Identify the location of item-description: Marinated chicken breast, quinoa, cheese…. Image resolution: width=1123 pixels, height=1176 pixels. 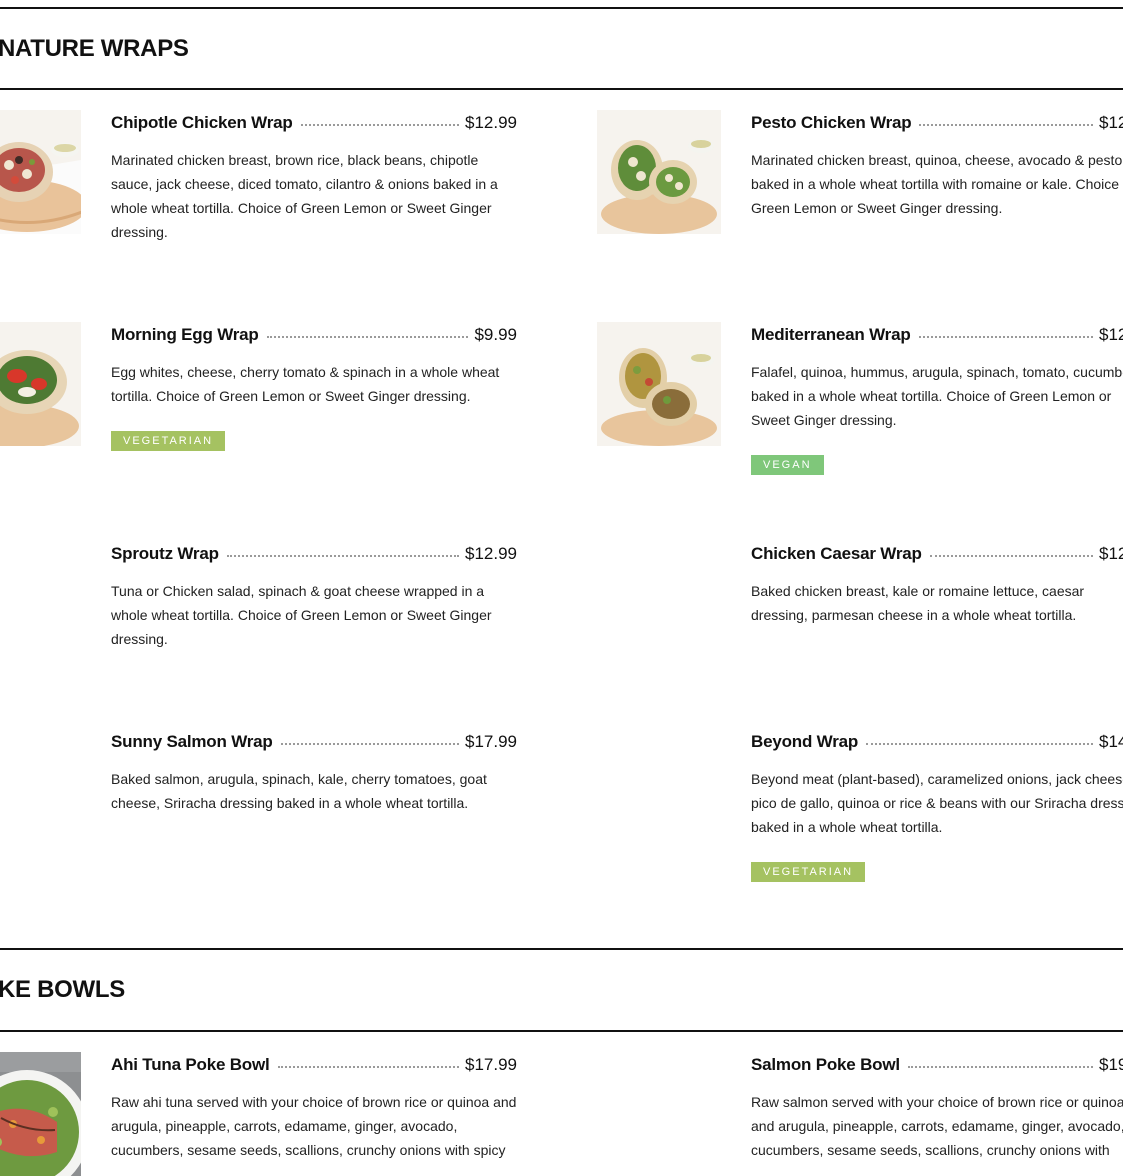
(937, 184).